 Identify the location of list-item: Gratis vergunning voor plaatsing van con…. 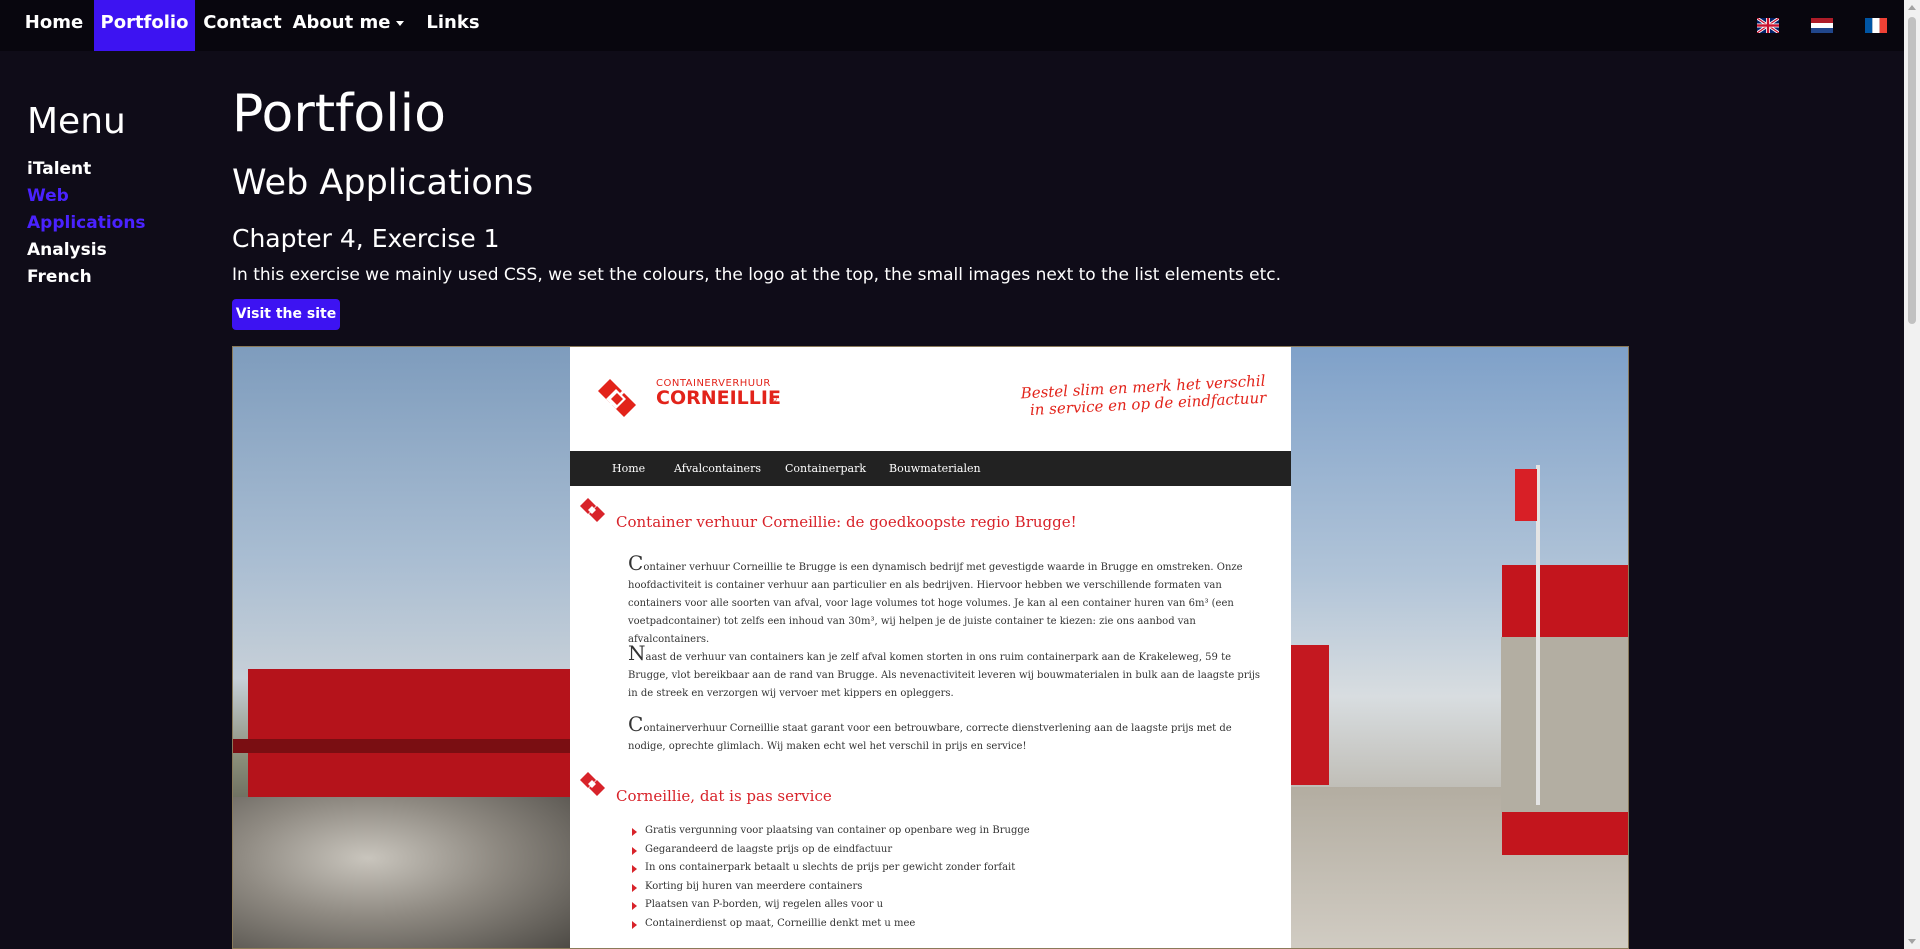
(831, 831).